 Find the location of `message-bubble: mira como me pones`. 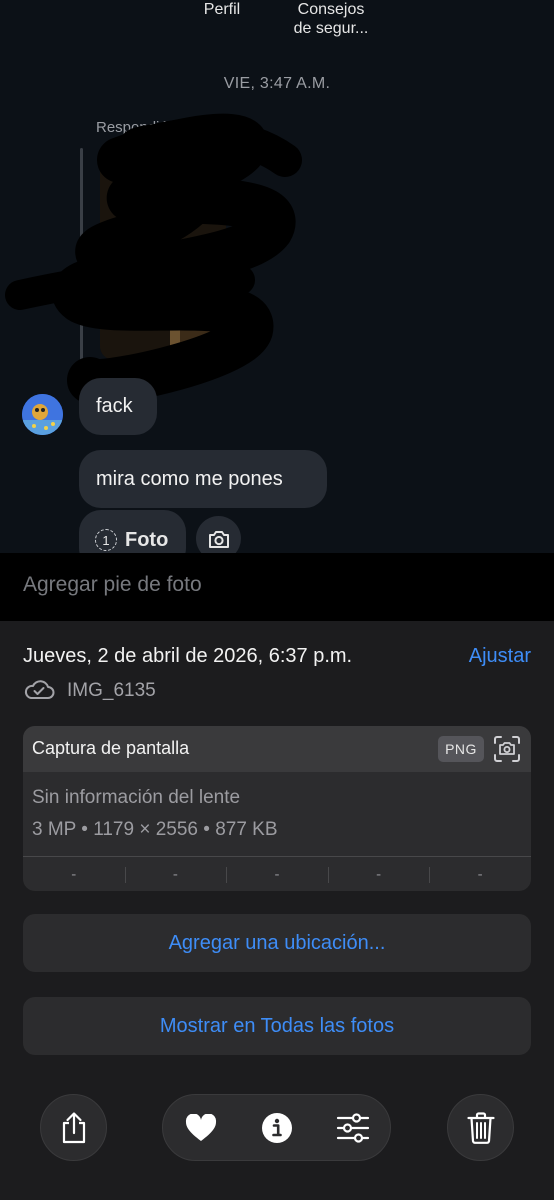

message-bubble: mira como me pones is located at coordinates (203, 479).